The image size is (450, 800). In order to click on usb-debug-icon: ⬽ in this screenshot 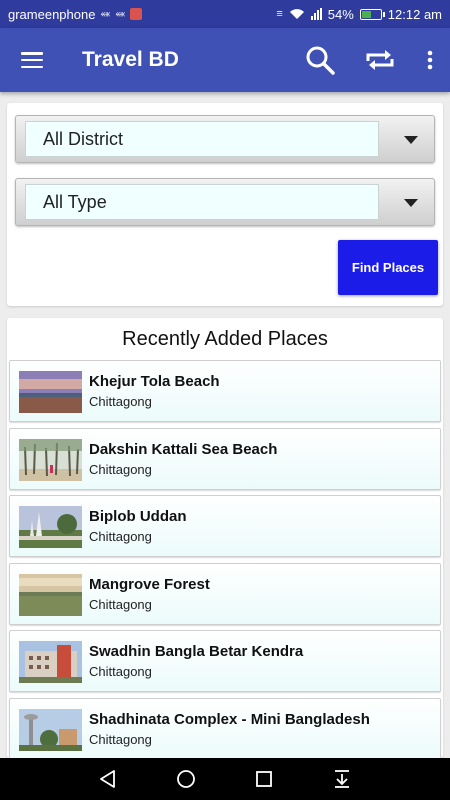, I will do `click(120, 13)`.